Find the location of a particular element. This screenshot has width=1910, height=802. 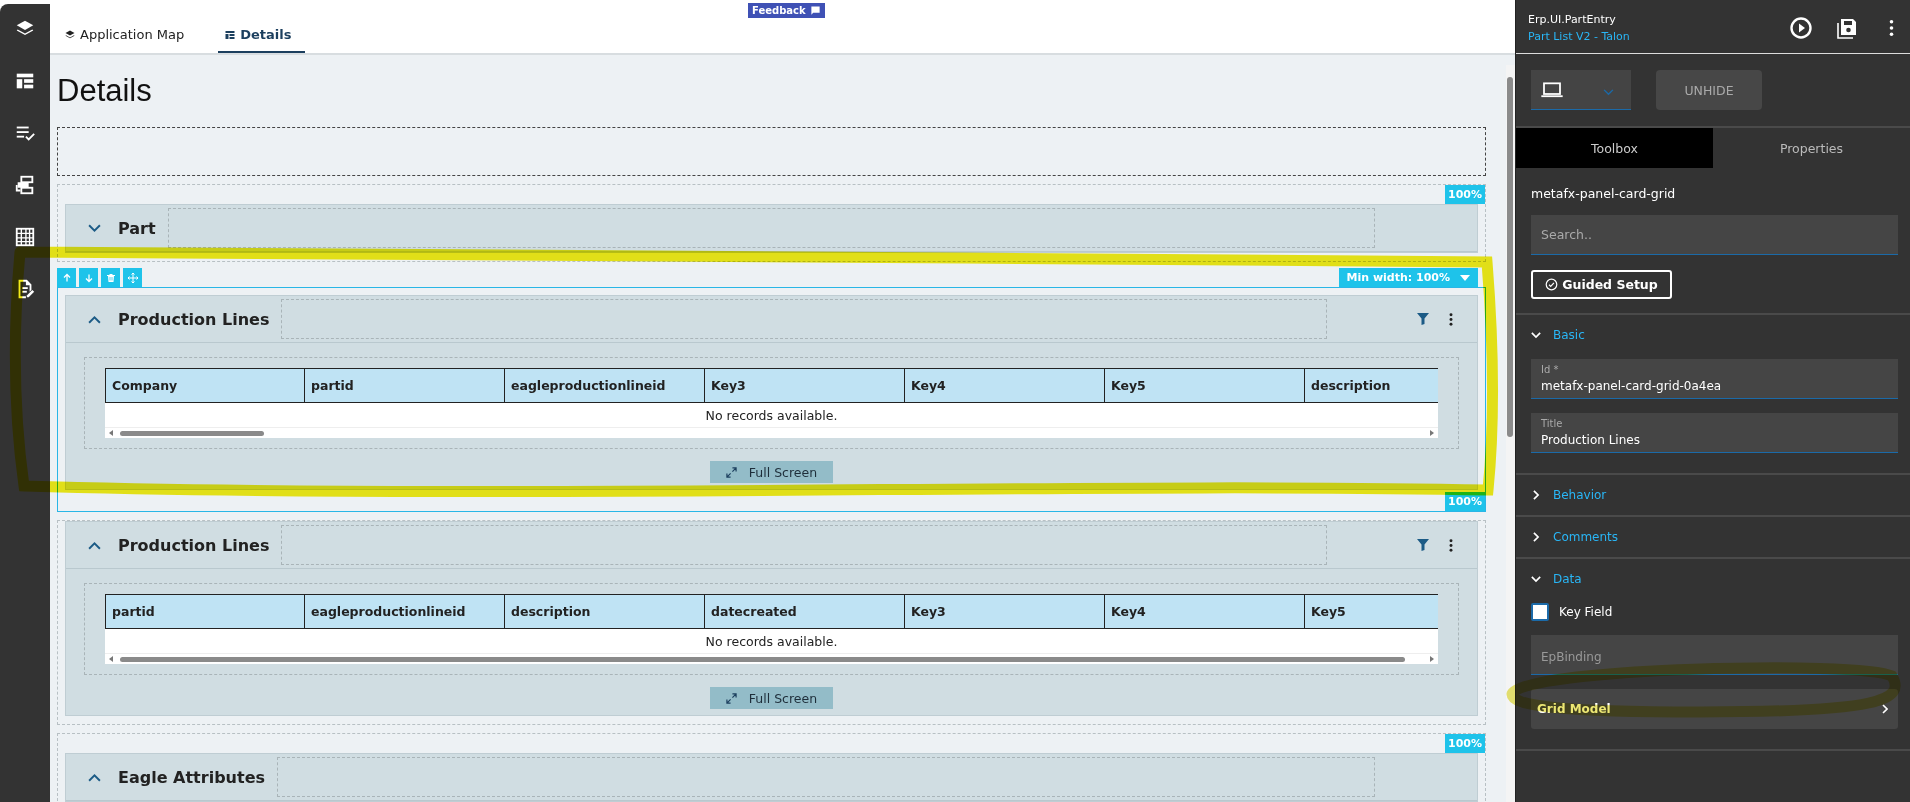

checkbox-label: Key Field is located at coordinates (1586, 612).